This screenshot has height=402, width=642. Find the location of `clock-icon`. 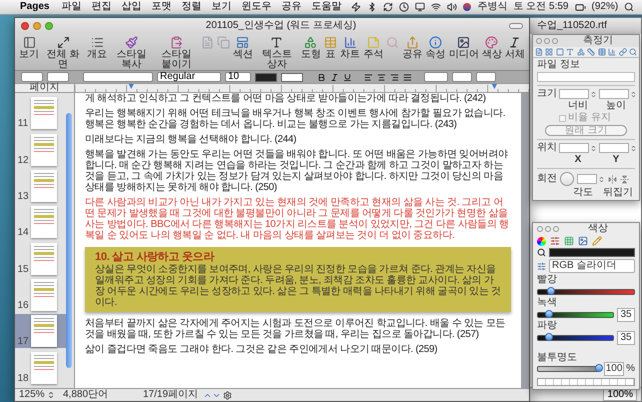

clock-icon is located at coordinates (404, 7).